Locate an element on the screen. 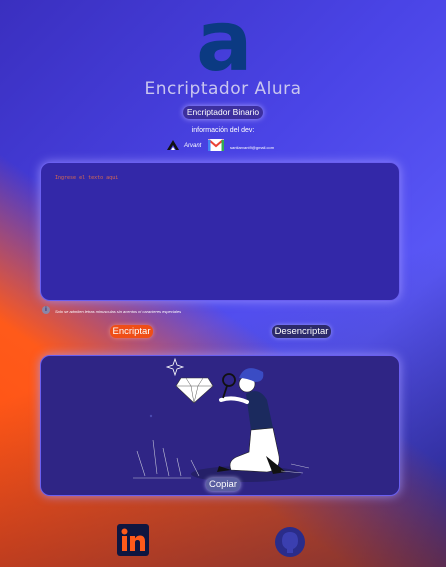 The image size is (446, 567). copy-button: Copiar is located at coordinates (223, 484).